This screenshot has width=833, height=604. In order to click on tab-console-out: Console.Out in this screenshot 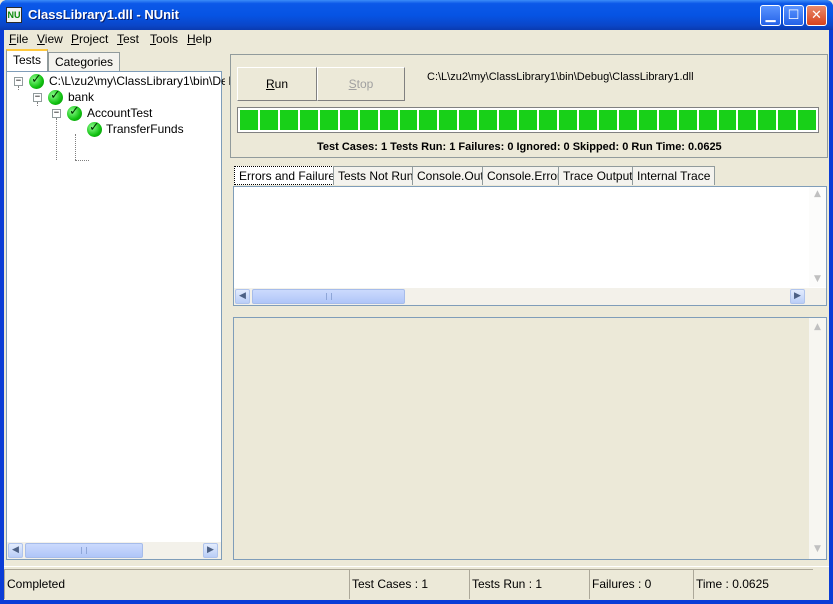, I will do `click(450, 175)`.